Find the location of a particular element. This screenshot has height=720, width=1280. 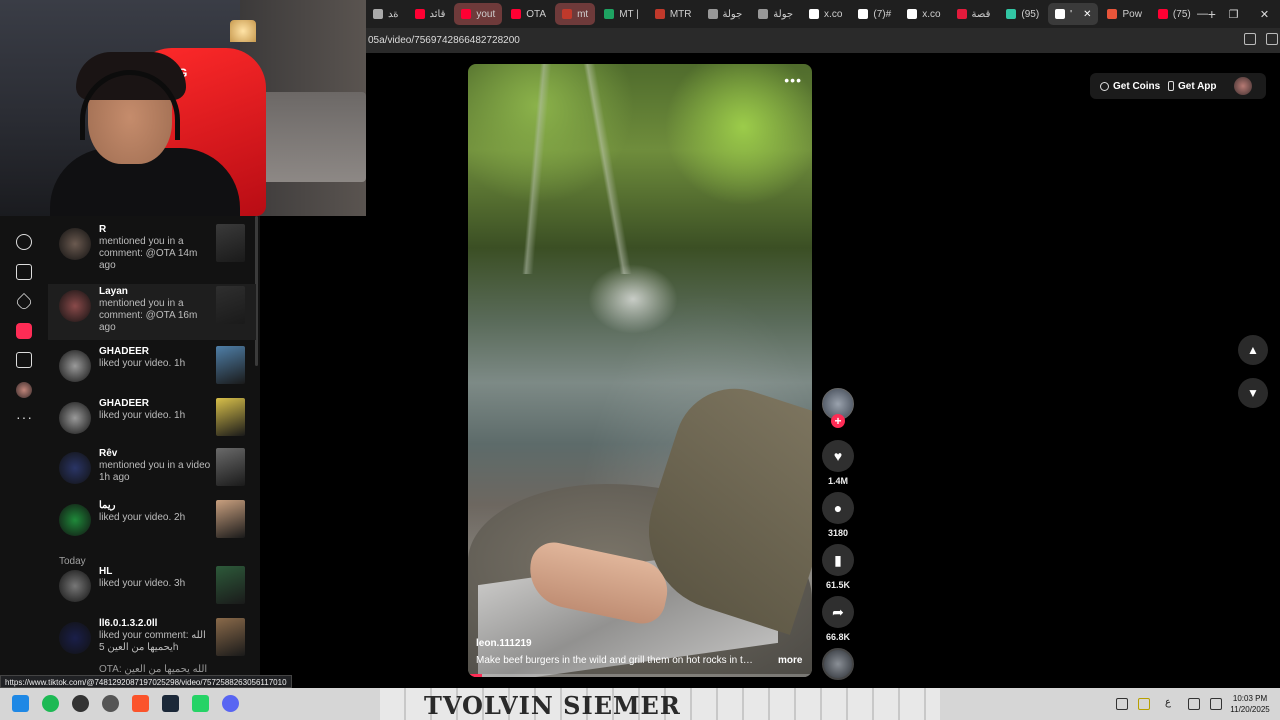

activity-icon is located at coordinates (24, 331).